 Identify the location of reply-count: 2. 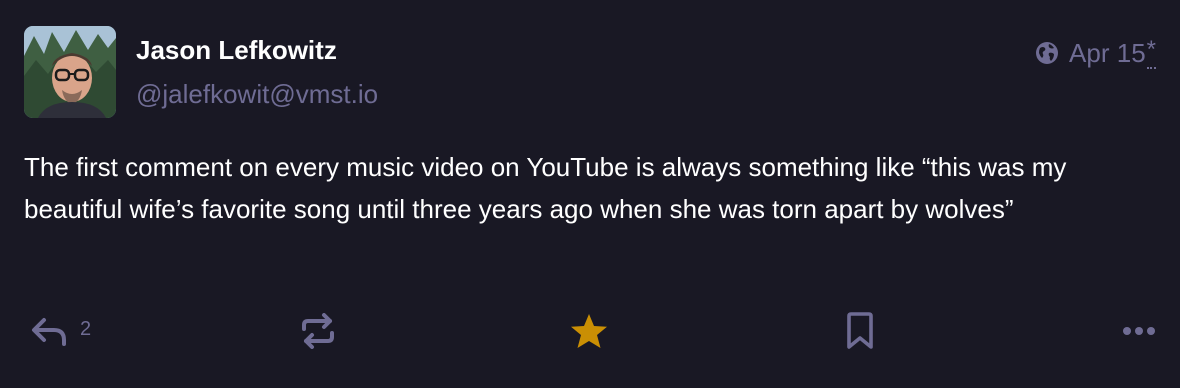
(86, 328).